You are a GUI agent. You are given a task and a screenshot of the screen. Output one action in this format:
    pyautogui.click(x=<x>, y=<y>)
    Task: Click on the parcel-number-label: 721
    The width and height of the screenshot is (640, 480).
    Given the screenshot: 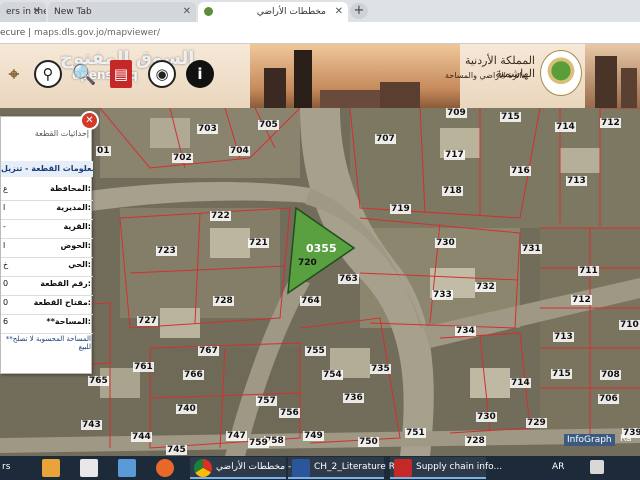 What is the action you would take?
    pyautogui.click(x=258, y=243)
    